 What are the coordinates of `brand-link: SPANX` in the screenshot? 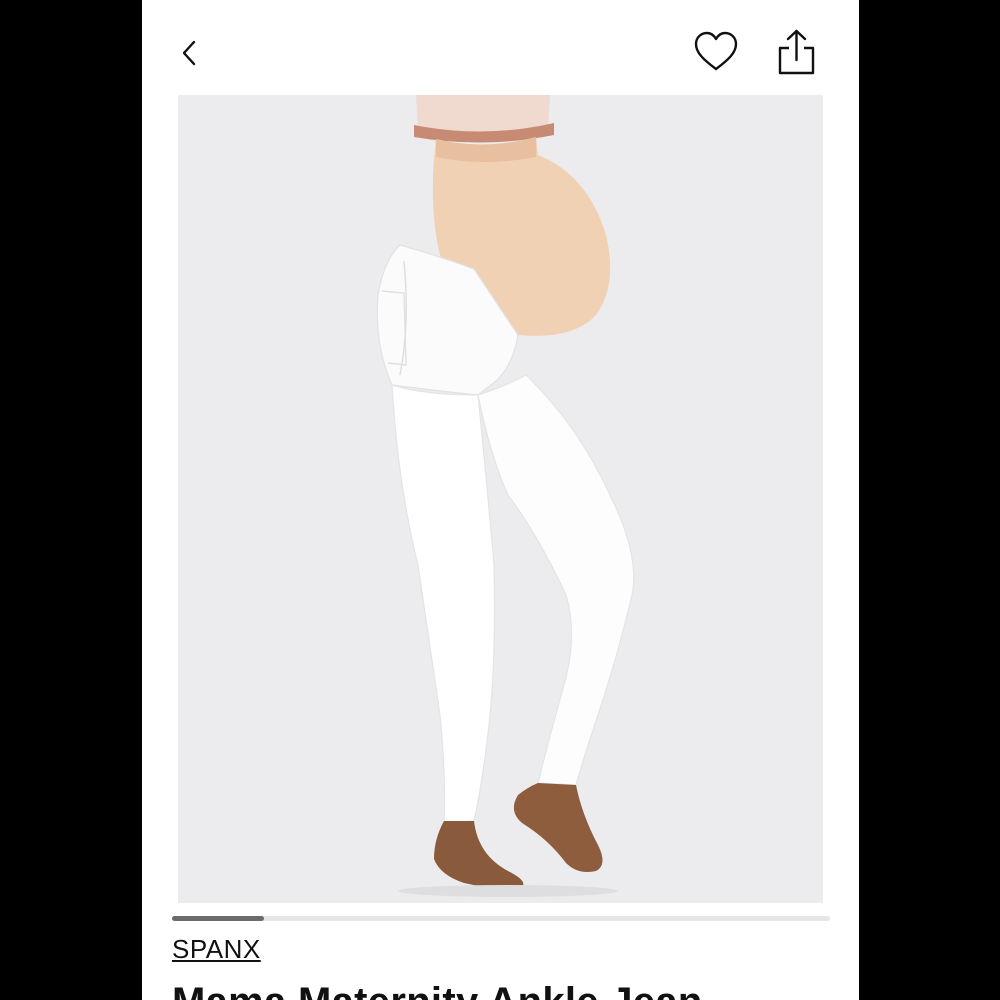 It's located at (216, 949).